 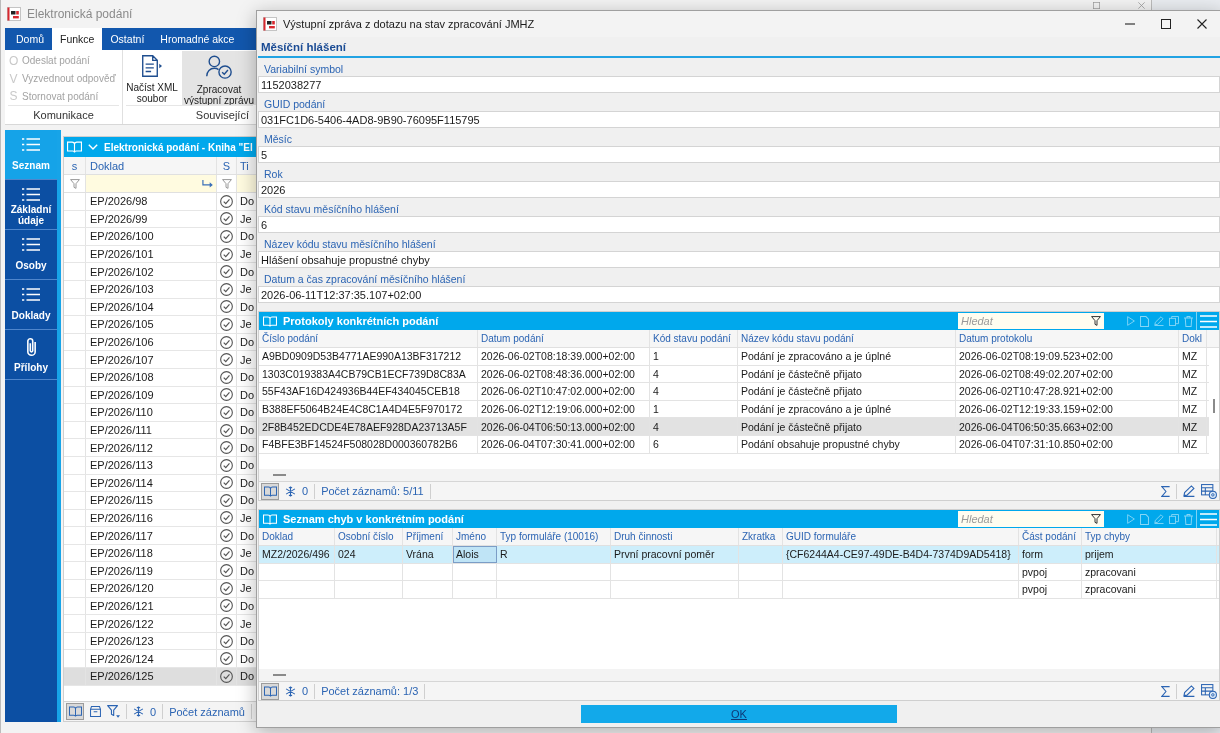 I want to click on column-header: Datum podání, so click(x=564, y=338).